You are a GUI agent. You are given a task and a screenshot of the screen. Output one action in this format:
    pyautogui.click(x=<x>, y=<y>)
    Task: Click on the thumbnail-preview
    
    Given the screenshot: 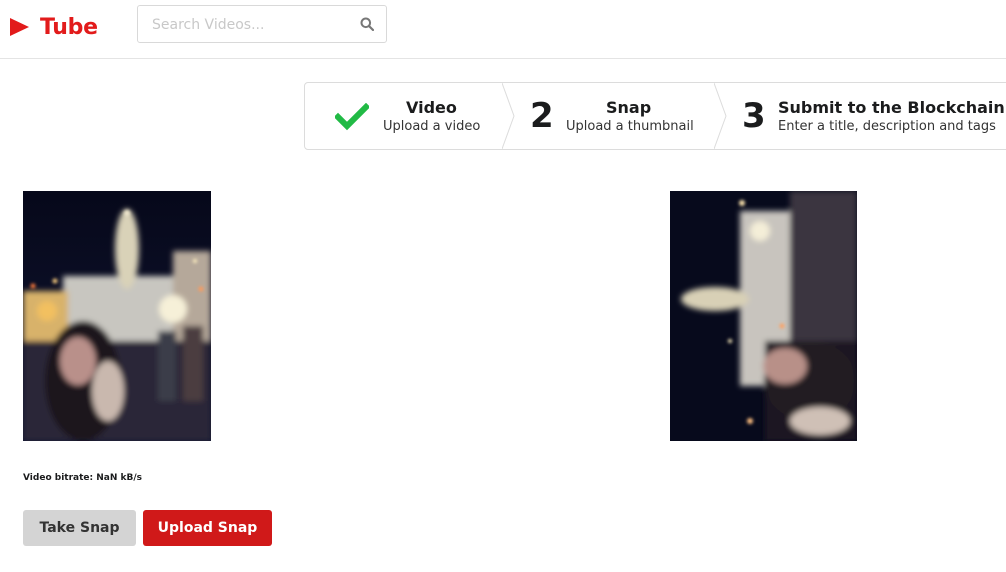 What is the action you would take?
    pyautogui.click(x=763, y=316)
    